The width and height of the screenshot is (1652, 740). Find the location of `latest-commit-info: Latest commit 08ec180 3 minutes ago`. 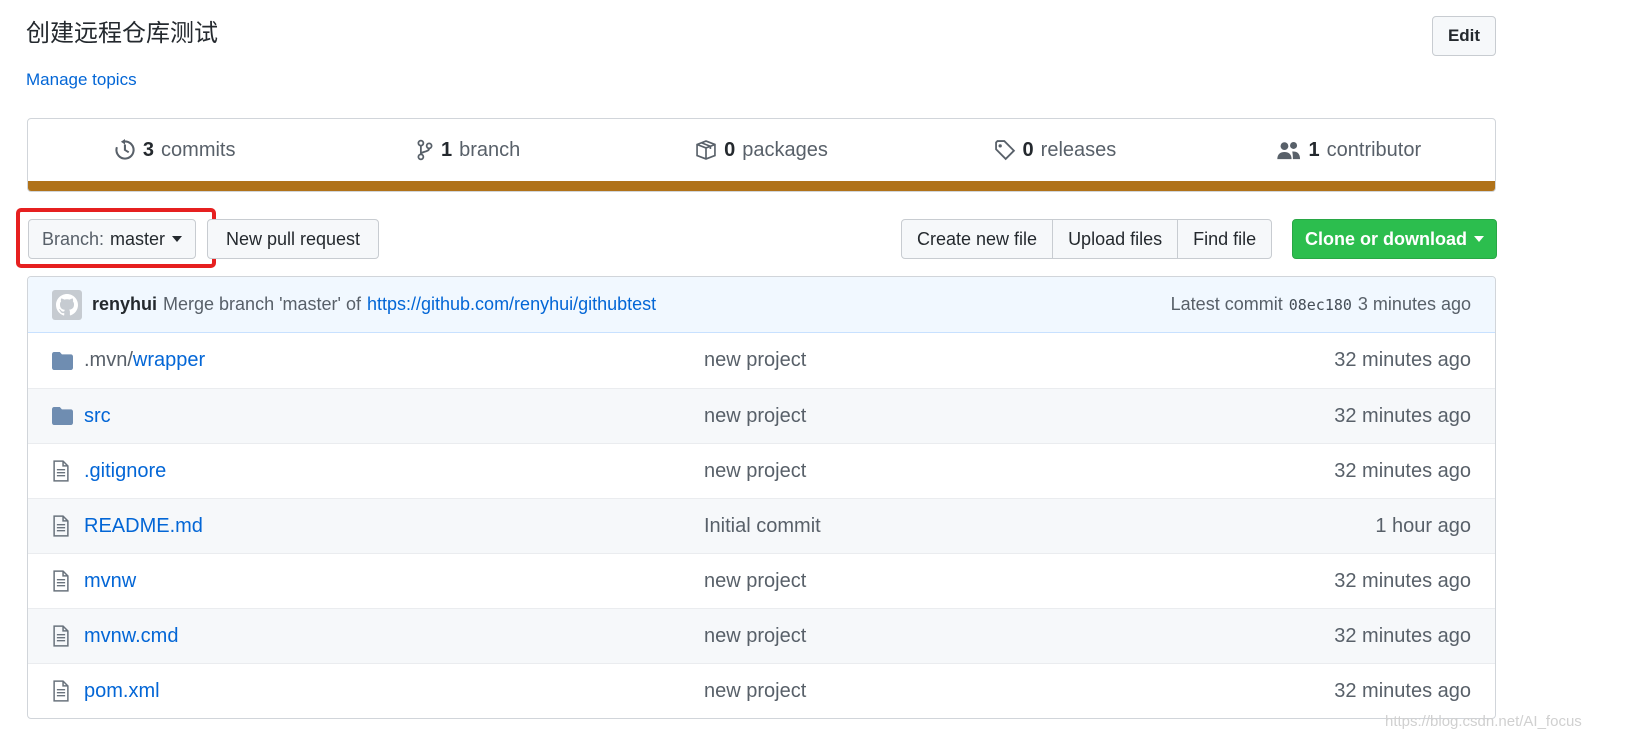

latest-commit-info: Latest commit 08ec180 3 minutes ago is located at coordinates (1321, 304).